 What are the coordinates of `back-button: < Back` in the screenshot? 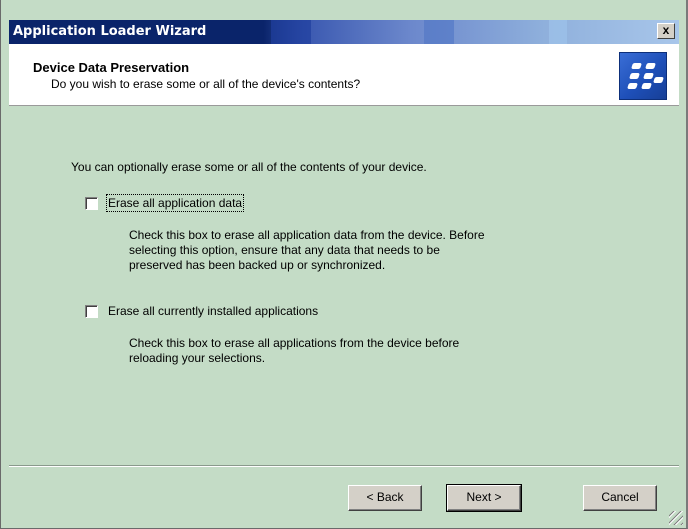 It's located at (385, 498).